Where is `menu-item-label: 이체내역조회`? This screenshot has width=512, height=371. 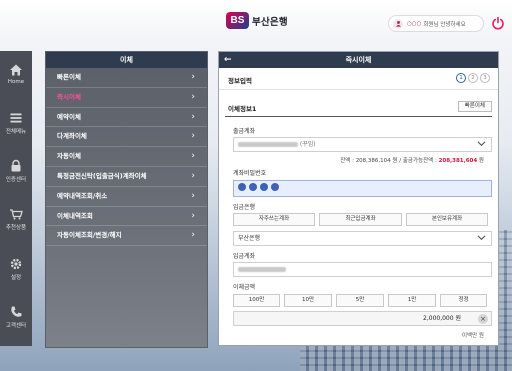 menu-item-label: 이체내역조회 is located at coordinates (75, 215).